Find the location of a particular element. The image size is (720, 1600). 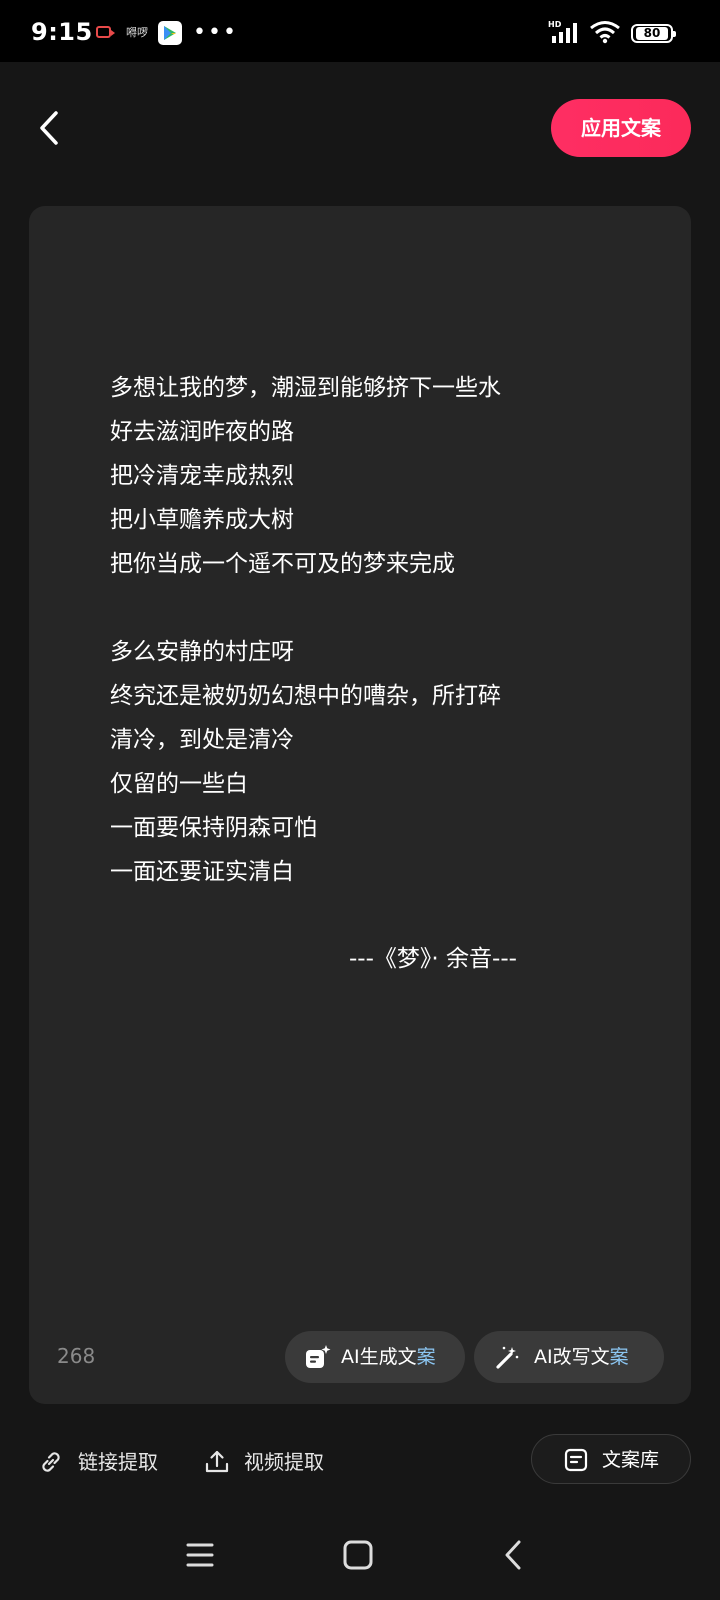

ai-rewrite-button: AI改写文案 is located at coordinates (569, 1357).